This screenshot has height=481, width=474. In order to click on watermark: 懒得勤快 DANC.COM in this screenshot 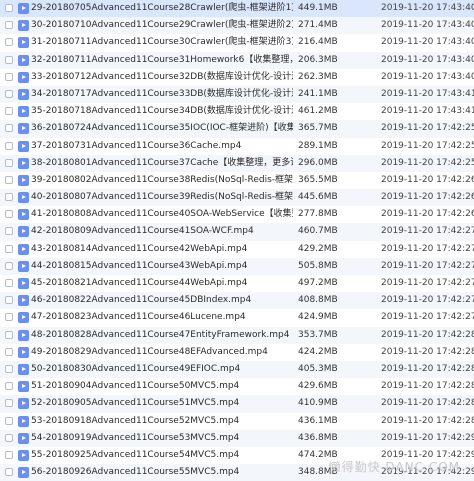, I will do `click(394, 467)`.